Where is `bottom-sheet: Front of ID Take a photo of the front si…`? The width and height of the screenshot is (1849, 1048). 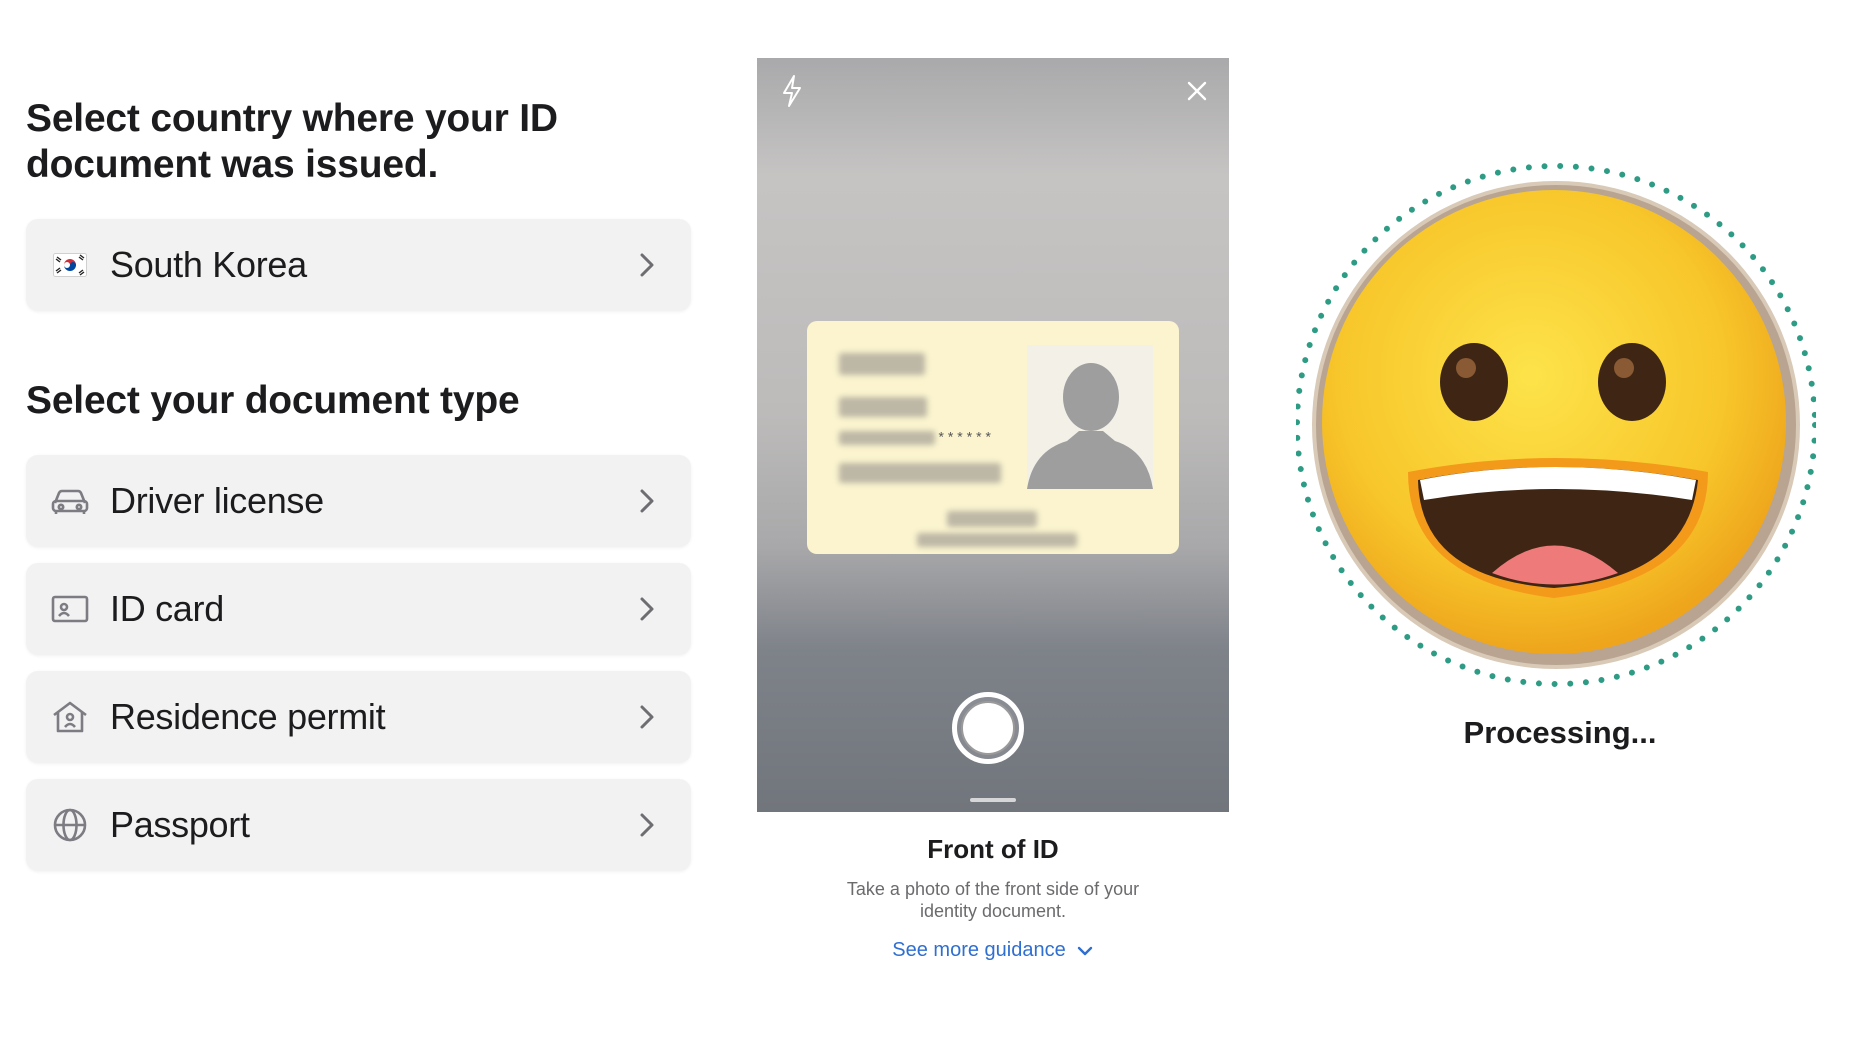
bottom-sheet: Front of ID Take a photo of the front si… is located at coordinates (993, 902).